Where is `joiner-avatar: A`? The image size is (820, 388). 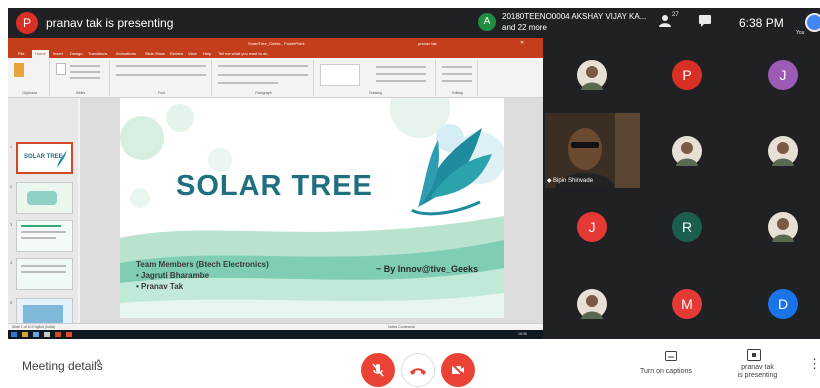 joiner-avatar: A is located at coordinates (487, 22).